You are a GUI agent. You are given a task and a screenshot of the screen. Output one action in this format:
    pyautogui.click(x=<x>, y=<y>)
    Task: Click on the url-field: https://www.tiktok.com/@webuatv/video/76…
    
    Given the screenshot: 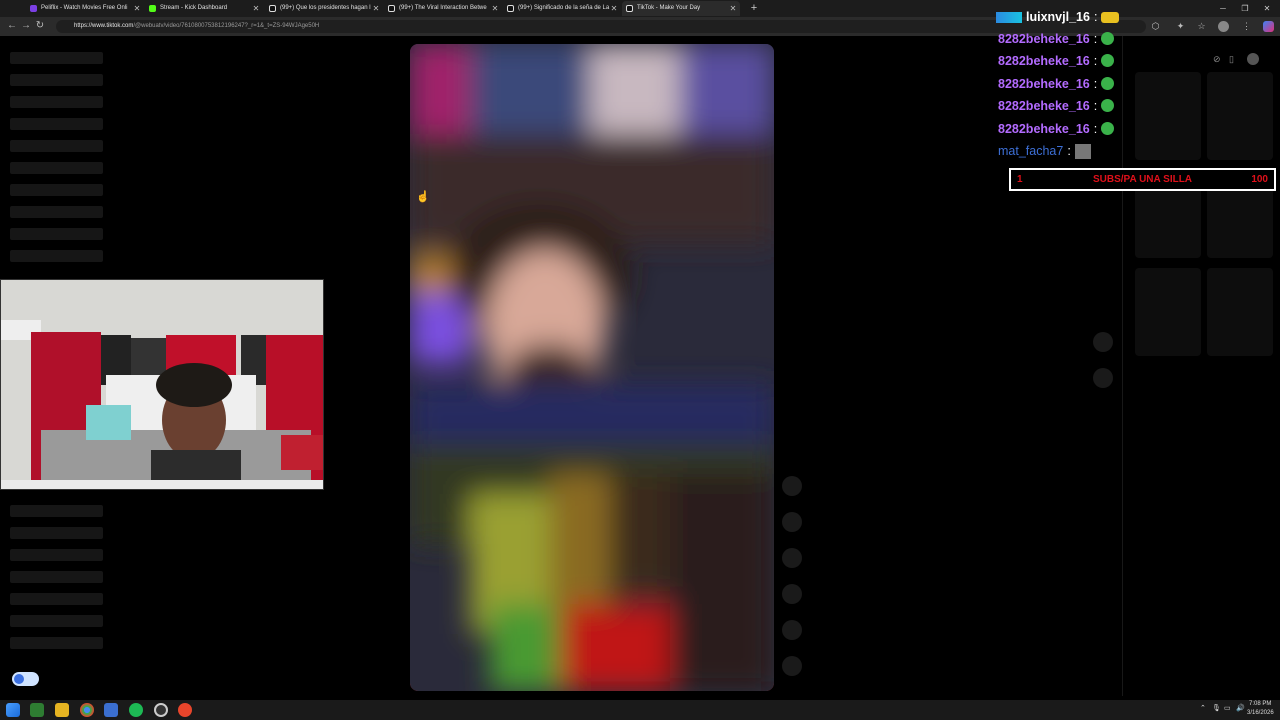 What is the action you would take?
    pyautogui.click(x=601, y=26)
    